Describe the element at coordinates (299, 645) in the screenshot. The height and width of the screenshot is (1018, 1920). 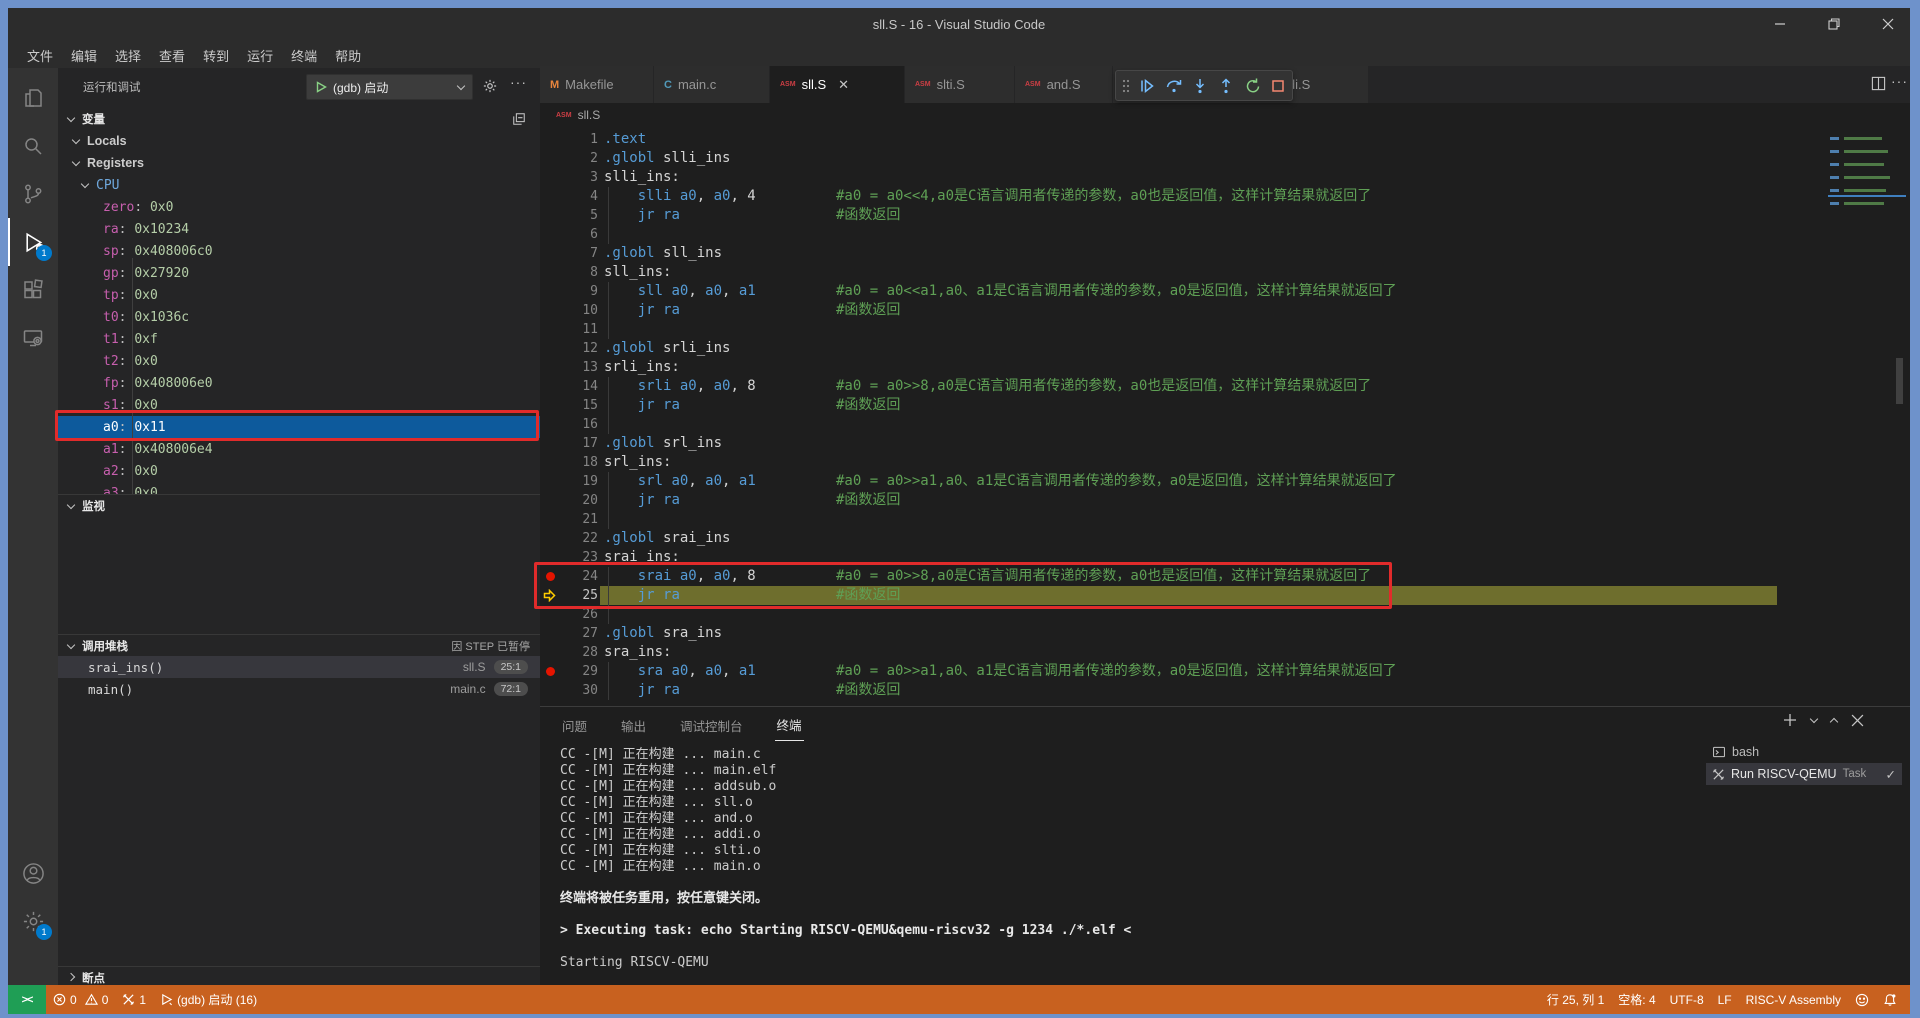
I see `callstack-section-header: 调用堆栈 因 STEP 已暂停` at that location.